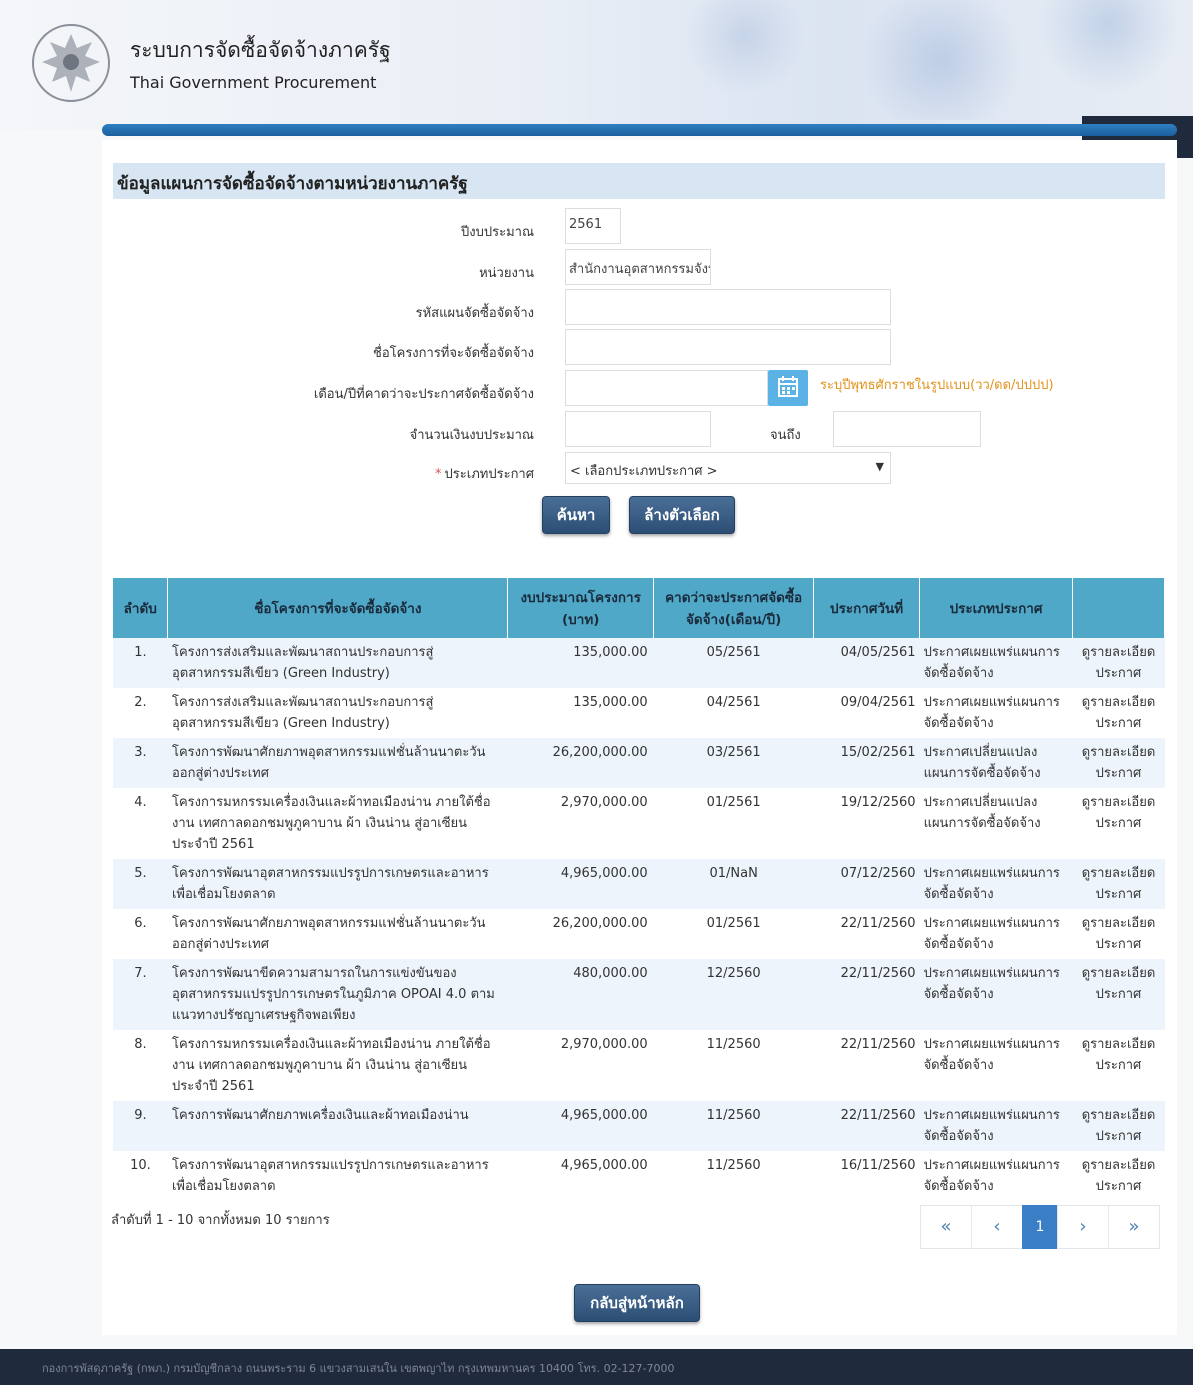 Image resolution: width=1193 pixels, height=1385 pixels. What do you see at coordinates (866, 663) in the screenshot?
I see `announce-date-cell: 04/05/2561` at bounding box center [866, 663].